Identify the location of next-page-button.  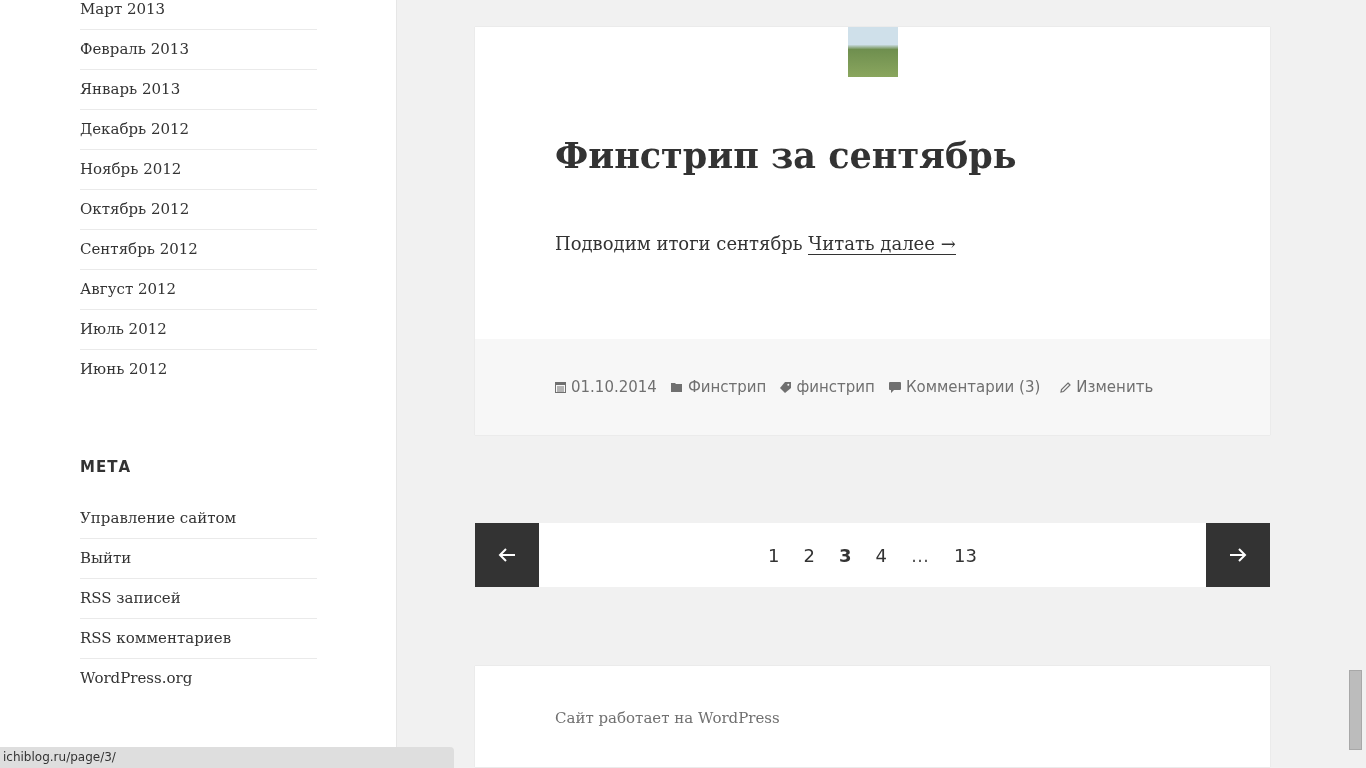
(1238, 555).